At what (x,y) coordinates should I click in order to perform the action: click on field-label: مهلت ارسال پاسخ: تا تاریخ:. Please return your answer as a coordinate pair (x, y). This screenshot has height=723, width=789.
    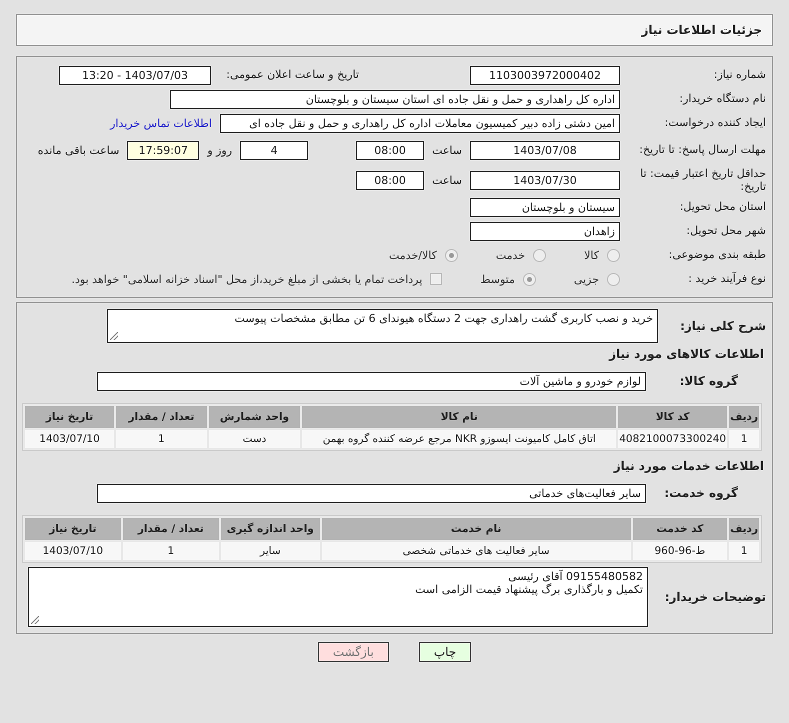
    Looking at the image, I should click on (702, 150).